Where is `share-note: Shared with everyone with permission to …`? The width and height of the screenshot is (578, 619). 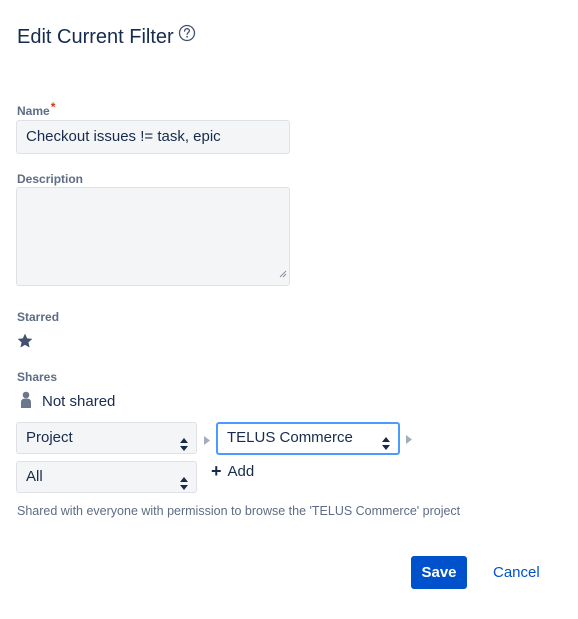
share-note: Shared with everyone with permission to … is located at coordinates (239, 511).